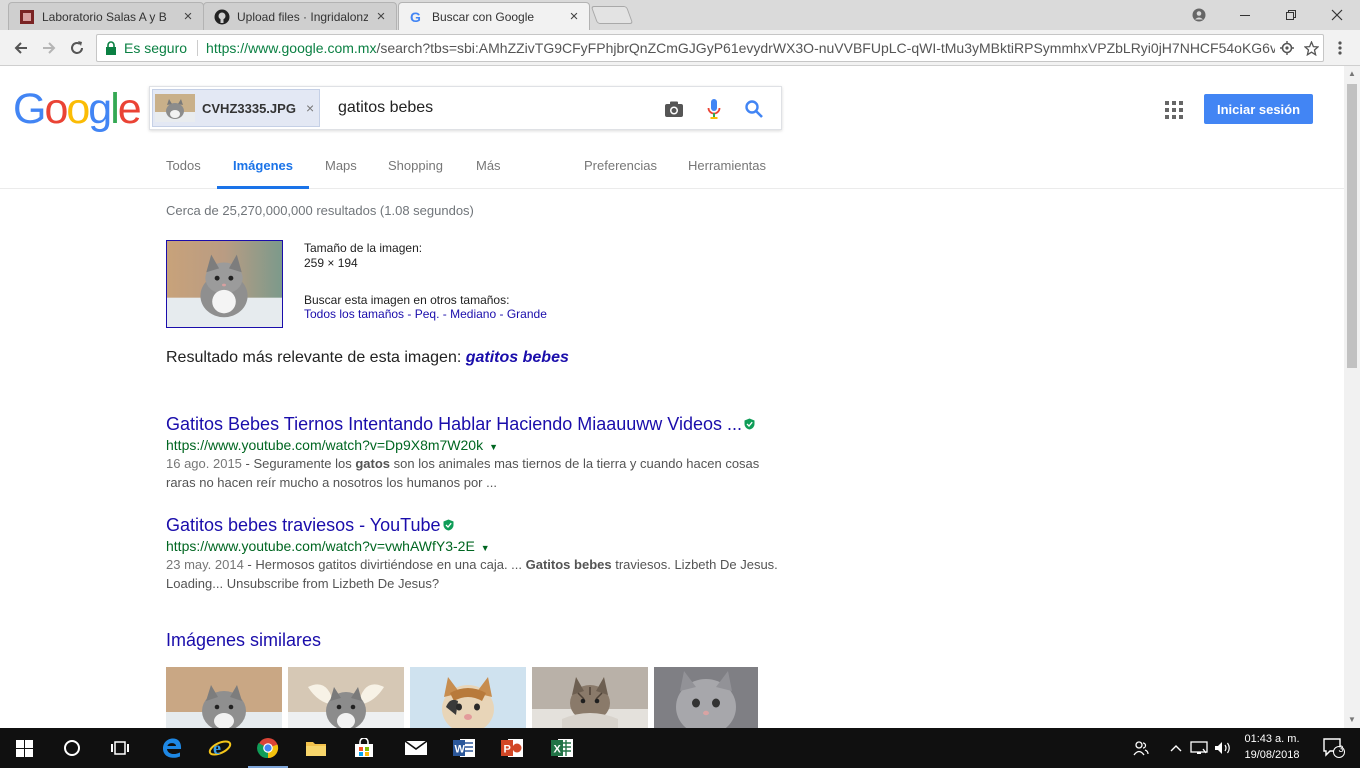  Describe the element at coordinates (1352, 74) in the screenshot. I see `scroll-up-arrow-icon: ▲` at that location.